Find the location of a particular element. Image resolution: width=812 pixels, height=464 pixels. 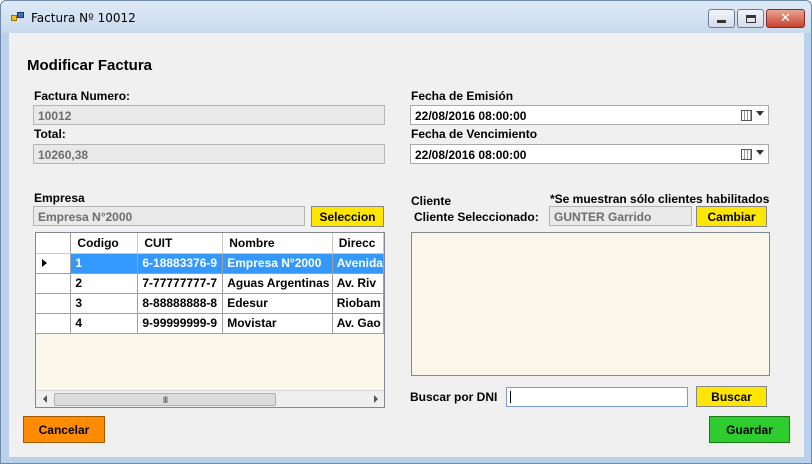

cell-codigo: 1 is located at coordinates (104, 263).